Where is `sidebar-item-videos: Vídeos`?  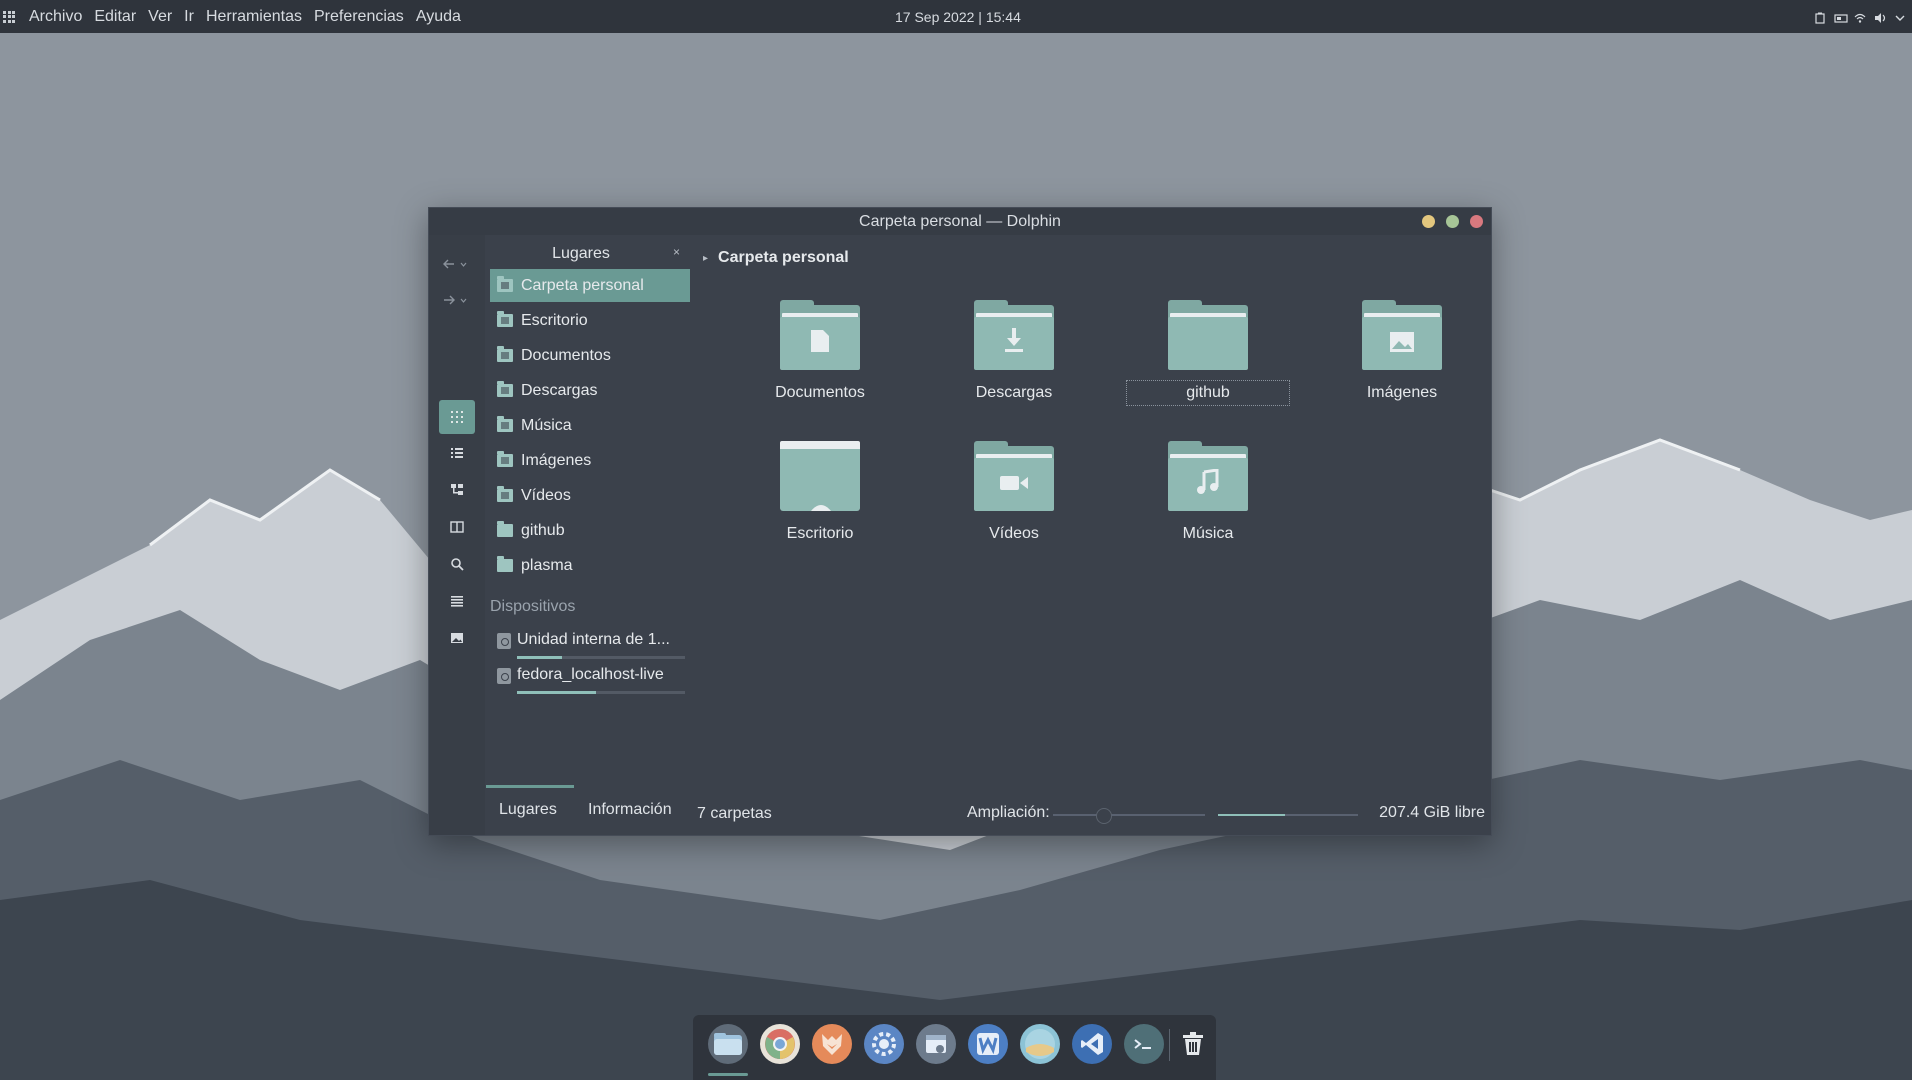
sidebar-item-videos: Vídeos is located at coordinates (590, 495).